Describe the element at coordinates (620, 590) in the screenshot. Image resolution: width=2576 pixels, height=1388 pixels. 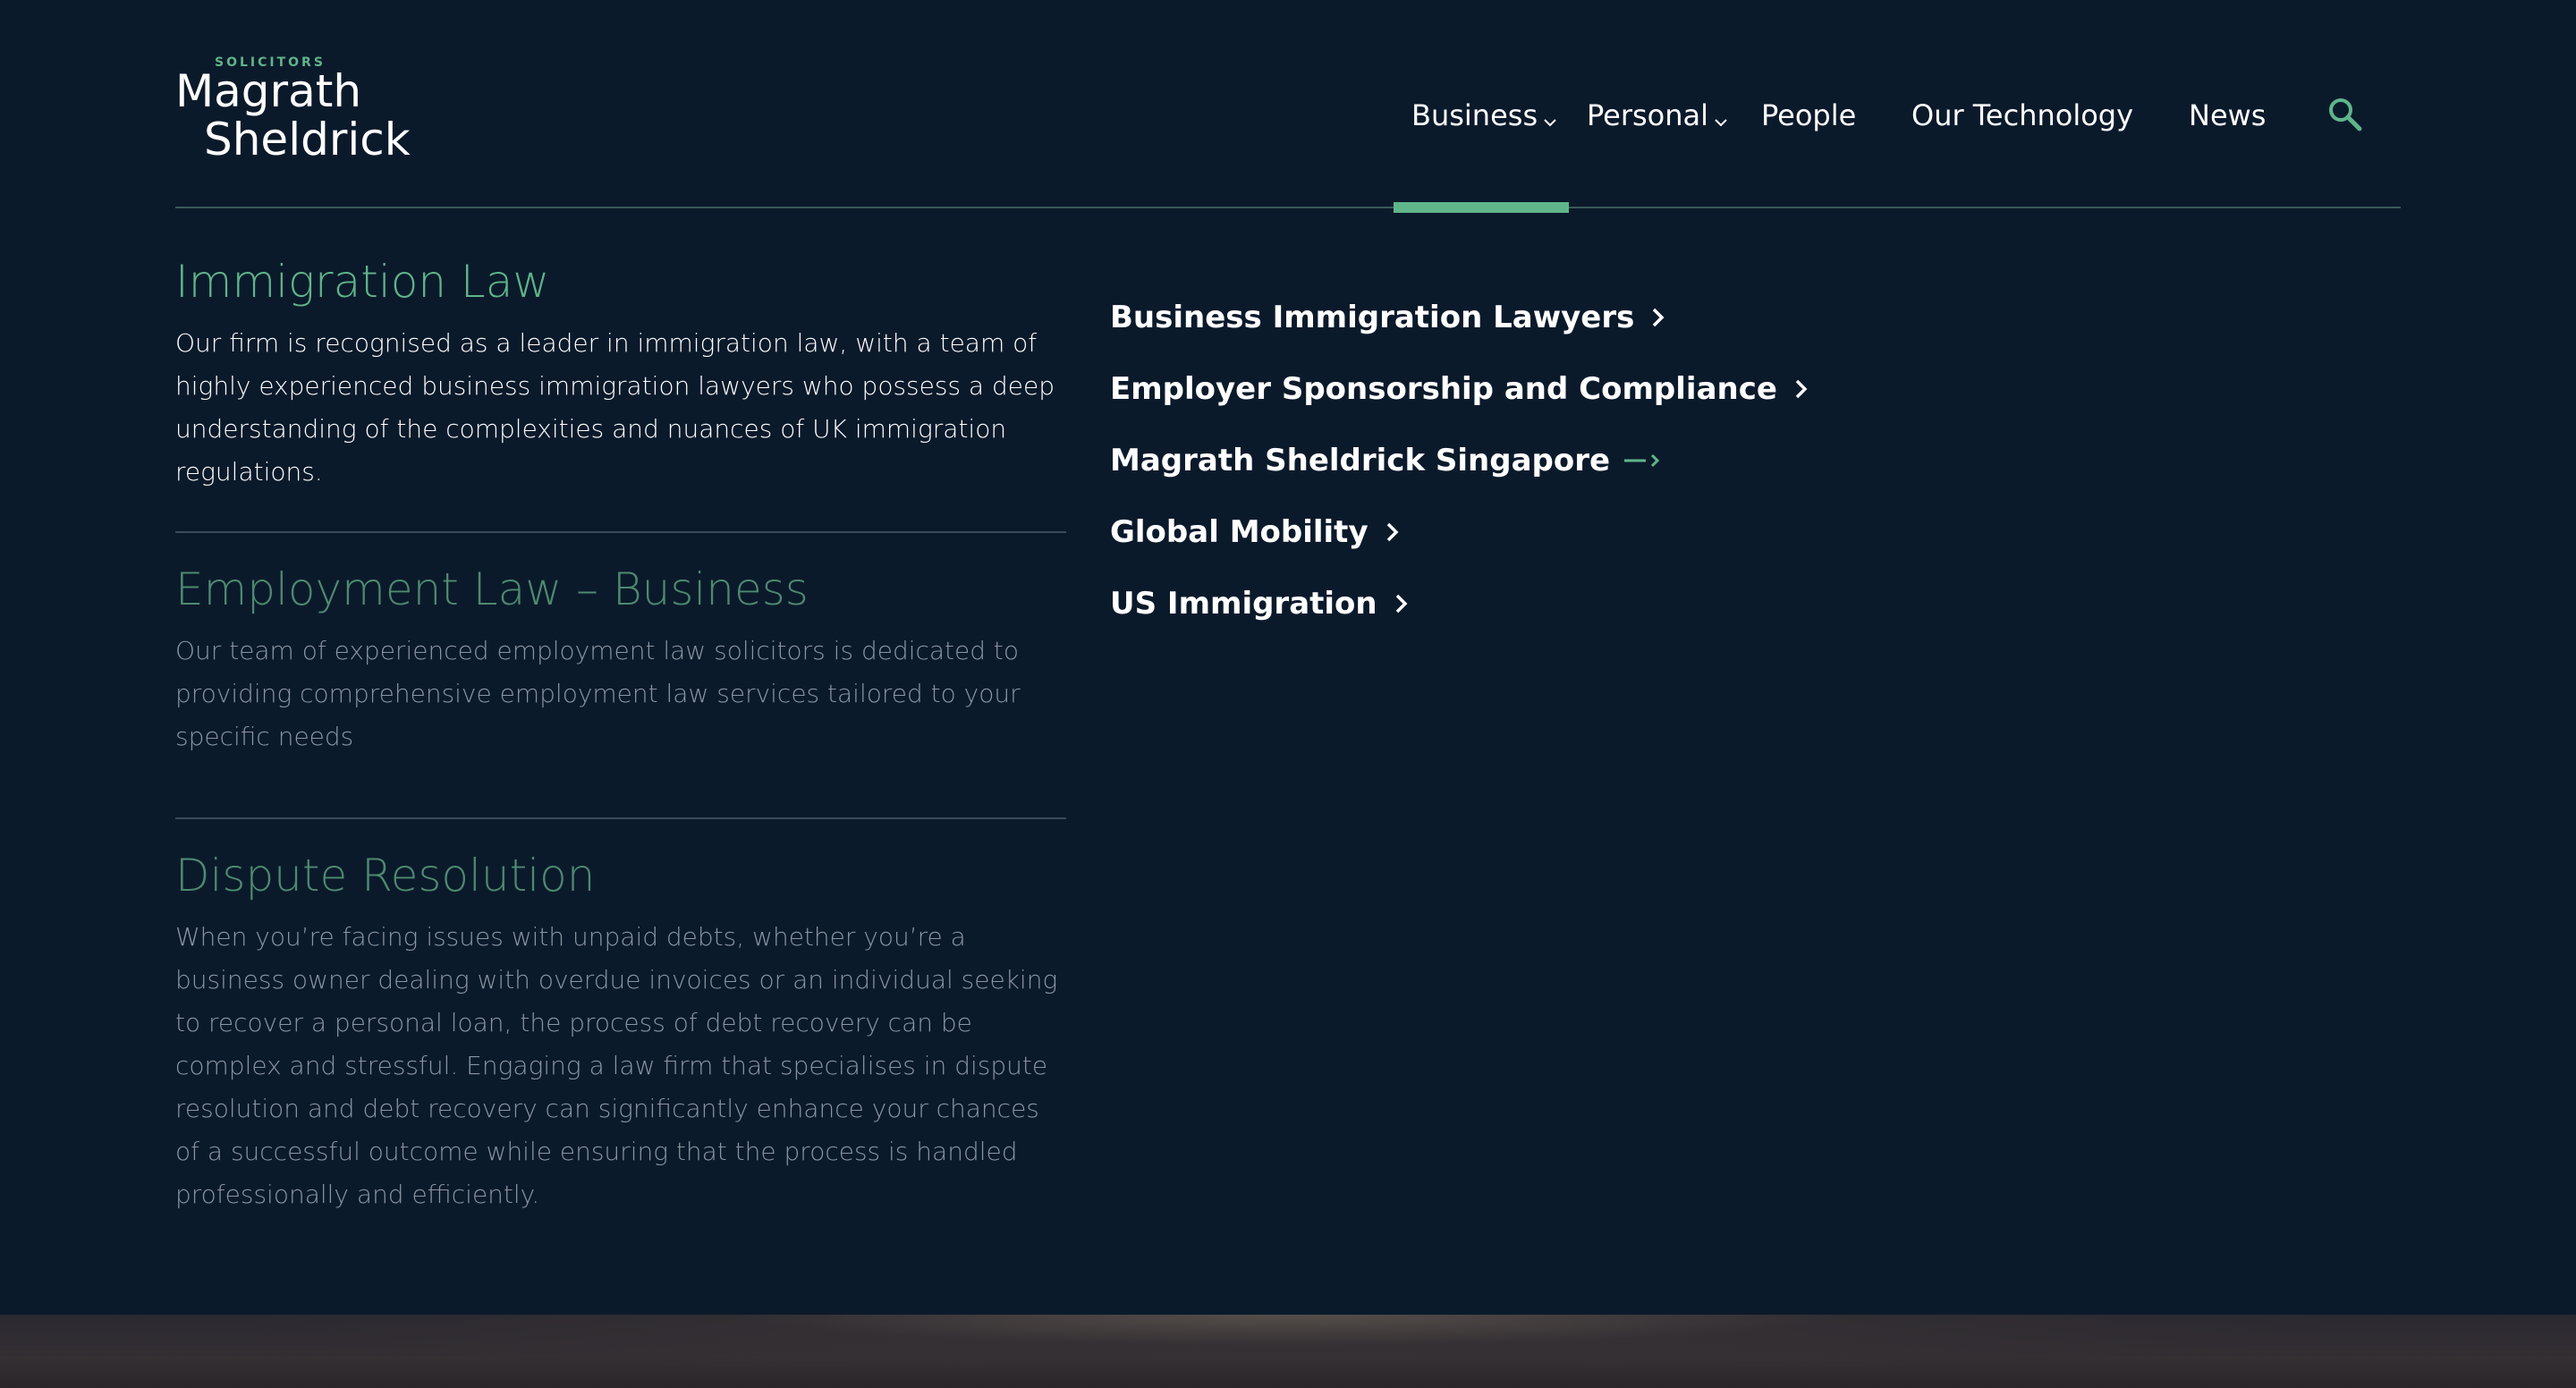
I see `service-title: Employment Law – Business` at that location.